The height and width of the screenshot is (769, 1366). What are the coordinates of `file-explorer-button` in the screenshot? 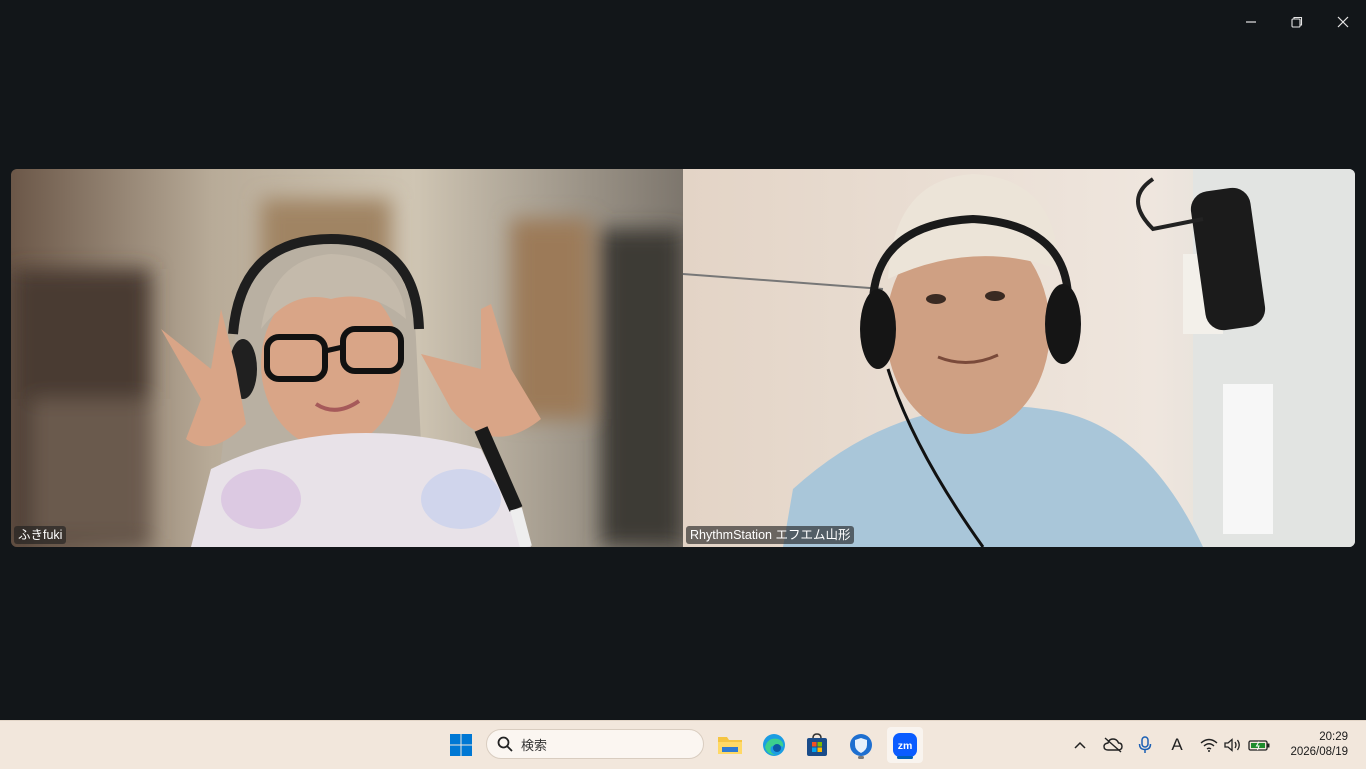 It's located at (730, 745).